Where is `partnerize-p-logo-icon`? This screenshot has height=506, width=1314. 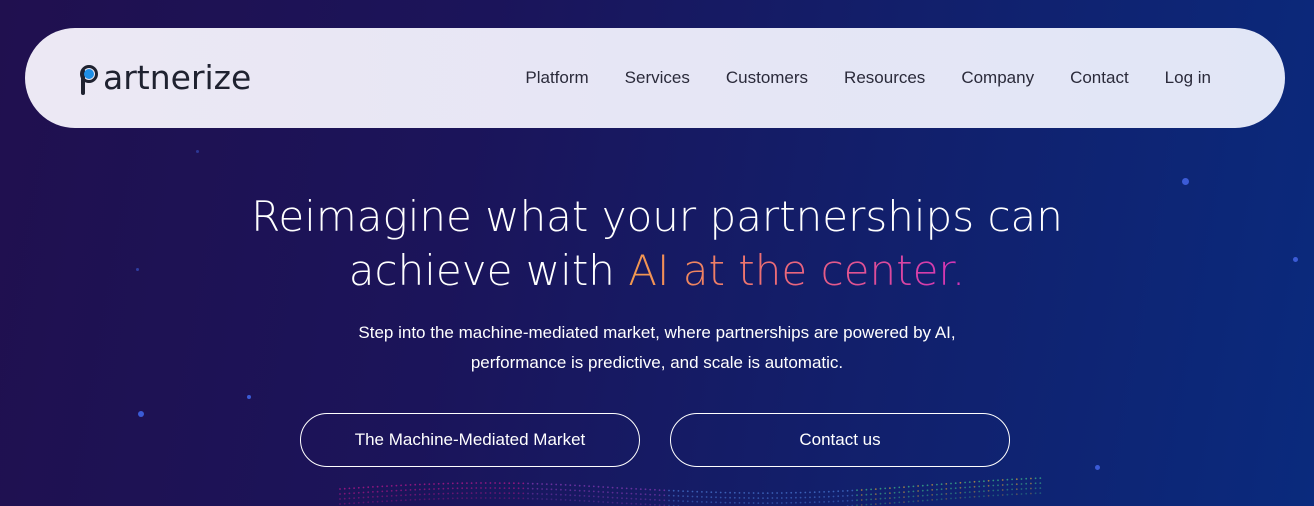
partnerize-p-logo-icon is located at coordinates (91, 78).